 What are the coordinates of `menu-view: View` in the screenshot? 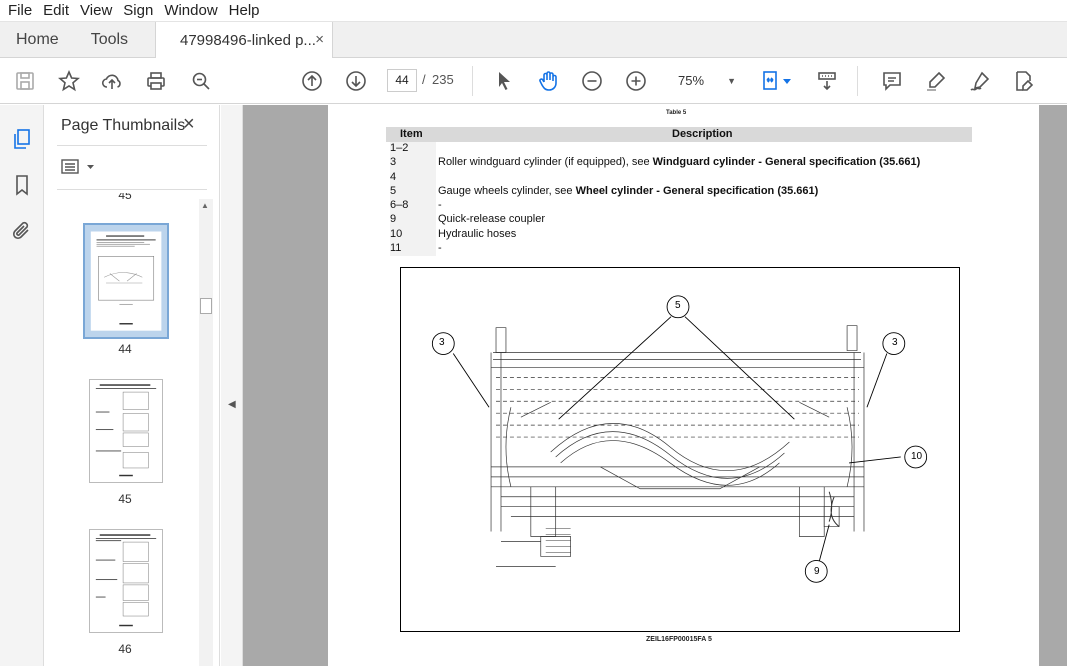 It's located at (96, 10).